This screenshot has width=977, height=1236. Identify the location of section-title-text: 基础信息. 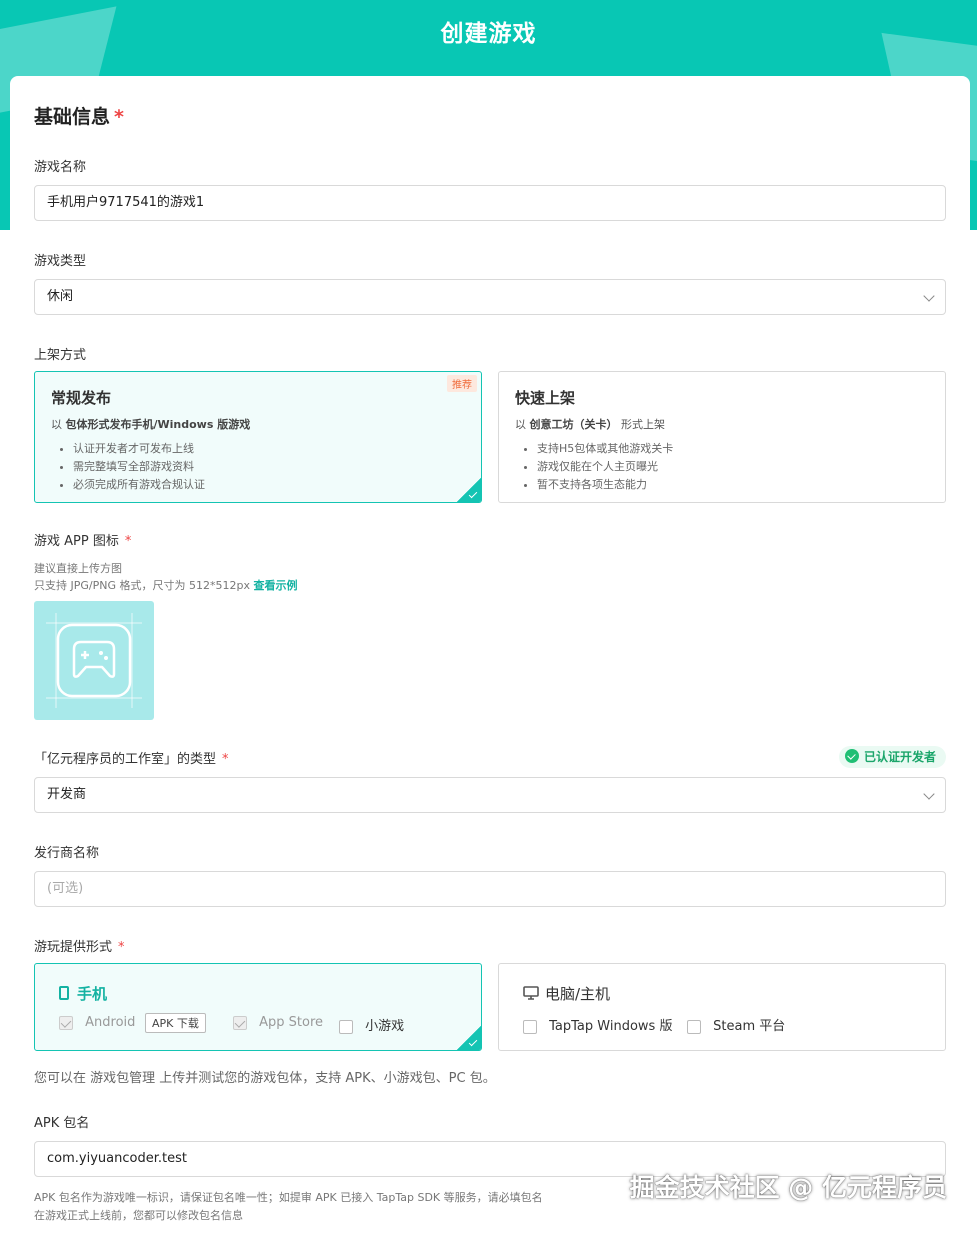
(72, 117).